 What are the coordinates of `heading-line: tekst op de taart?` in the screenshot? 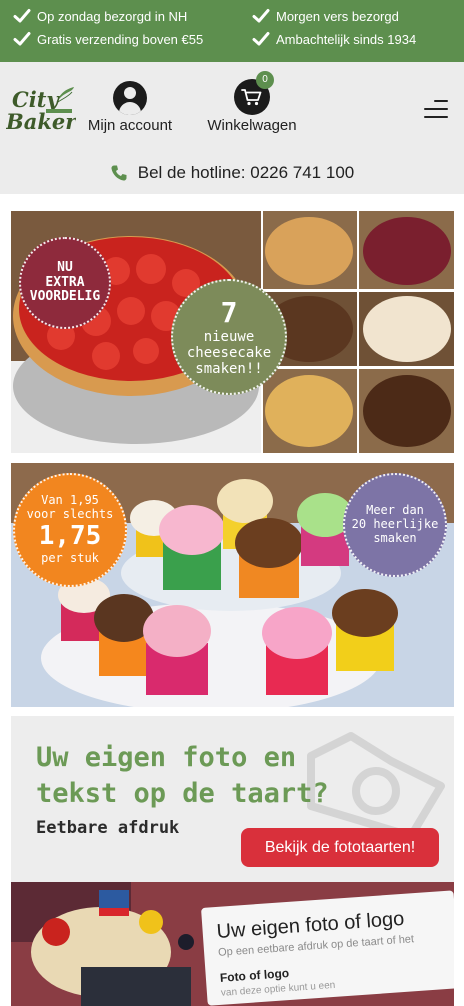 It's located at (182, 794).